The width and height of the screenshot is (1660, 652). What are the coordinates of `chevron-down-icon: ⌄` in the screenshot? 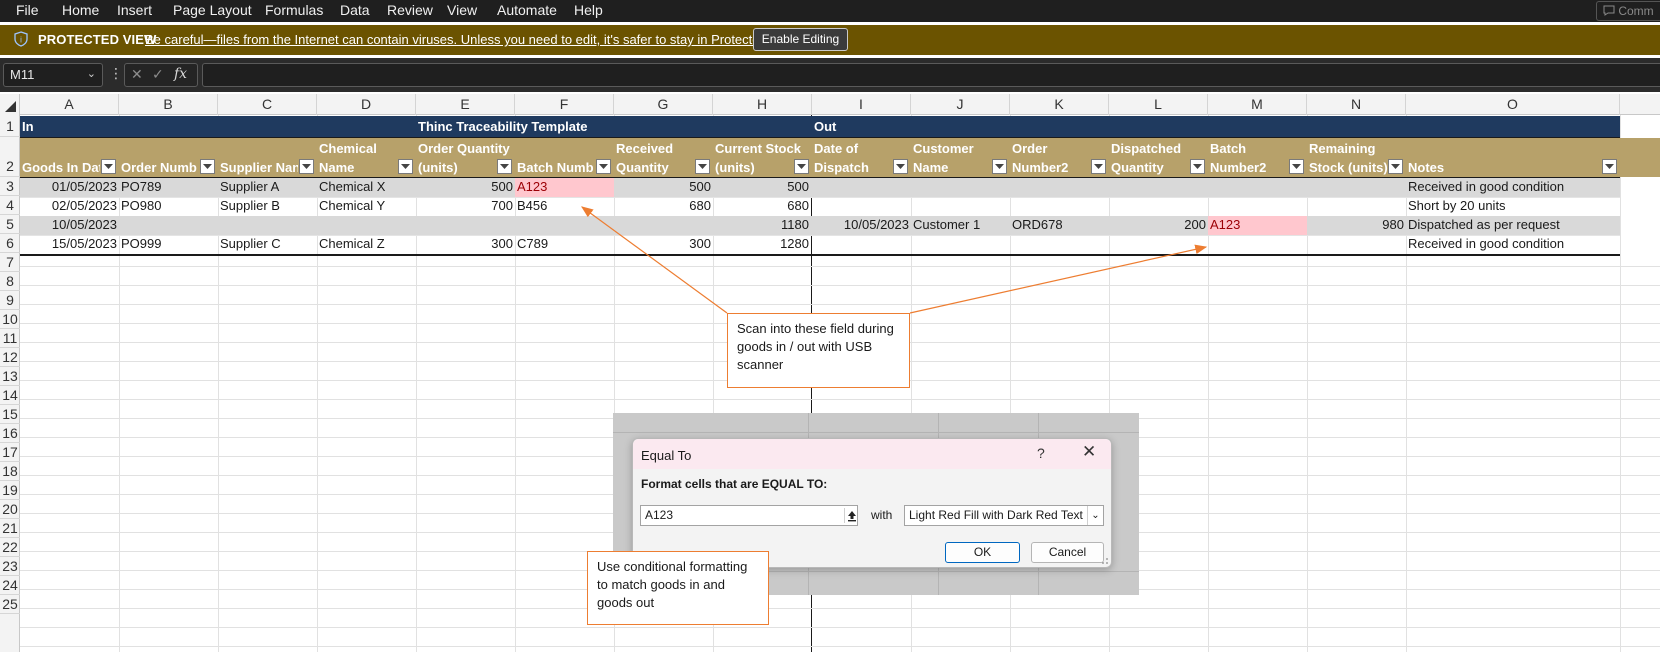 It's located at (1095, 515).